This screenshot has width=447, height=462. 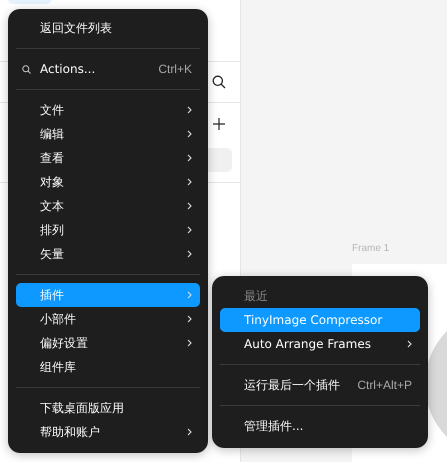 I want to click on menu-item: 矢量, so click(x=108, y=254).